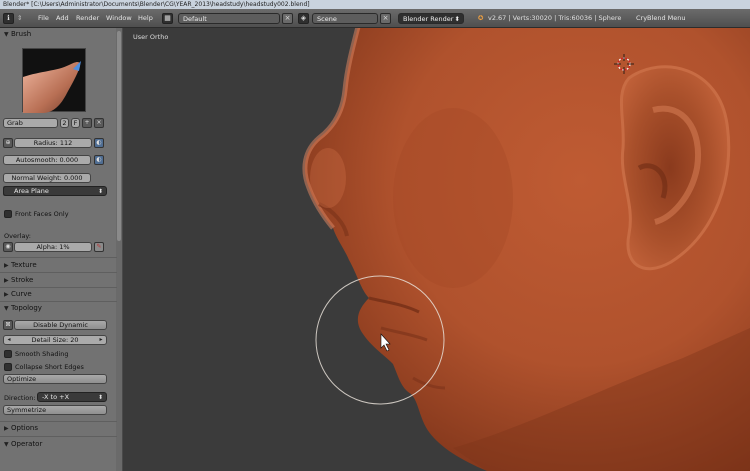 This screenshot has height=471, width=750. What do you see at coordinates (58, 280) in the screenshot?
I see `panel-header-stroke: ▶ Stroke` at bounding box center [58, 280].